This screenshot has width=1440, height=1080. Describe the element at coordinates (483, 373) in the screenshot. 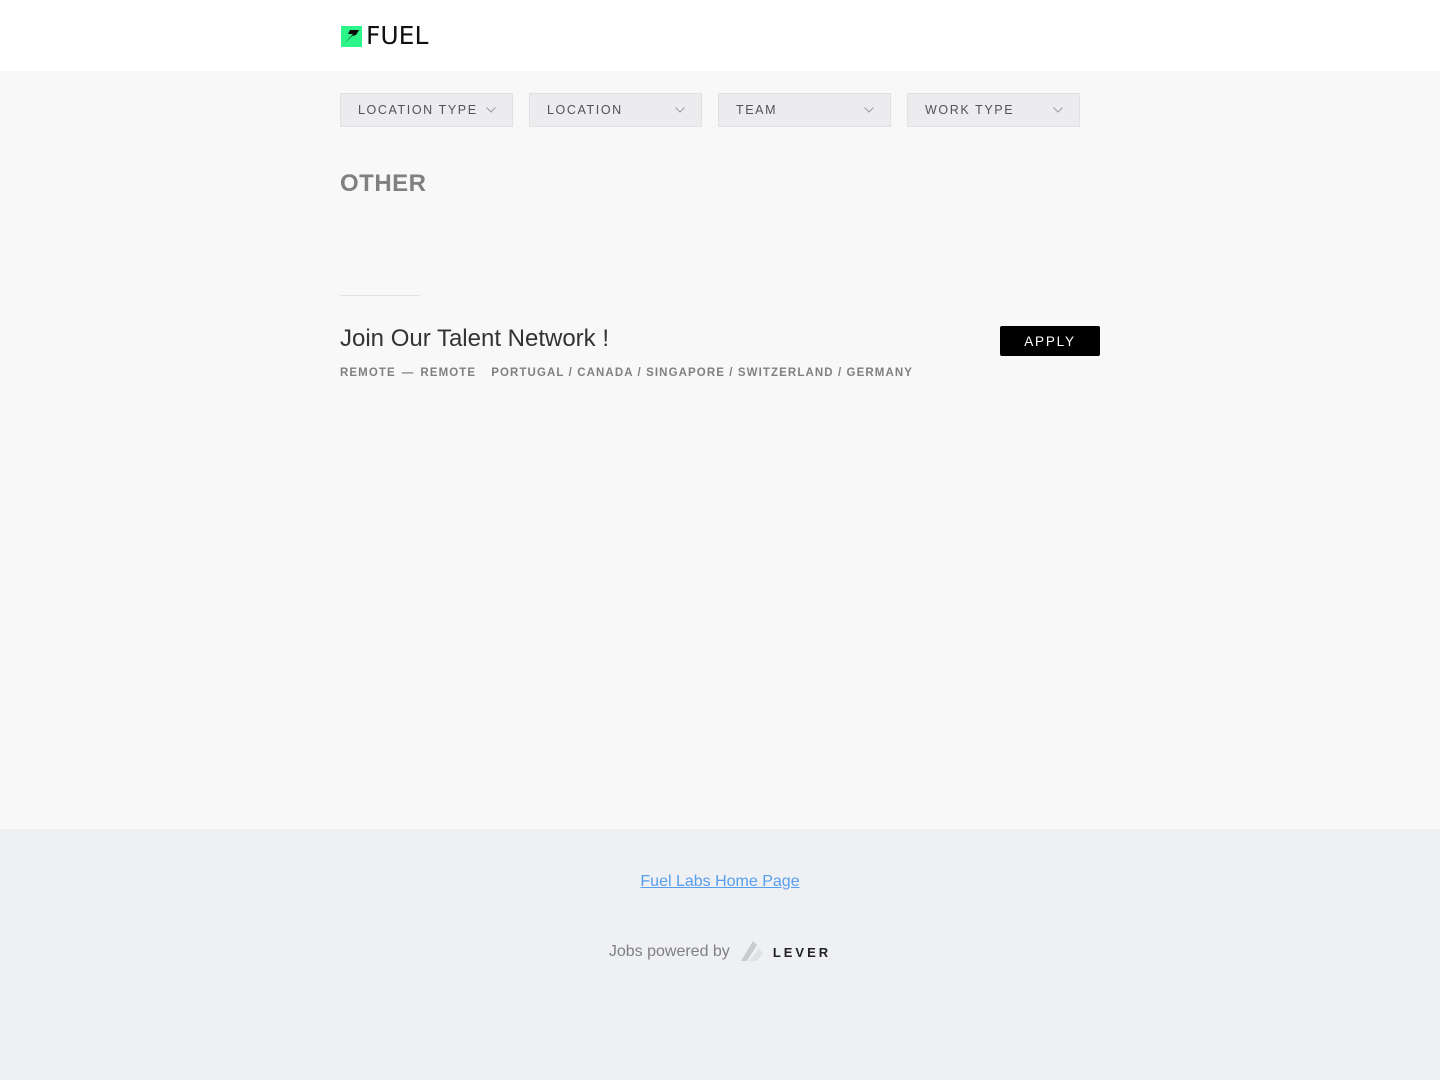

I see `meta-gap` at that location.